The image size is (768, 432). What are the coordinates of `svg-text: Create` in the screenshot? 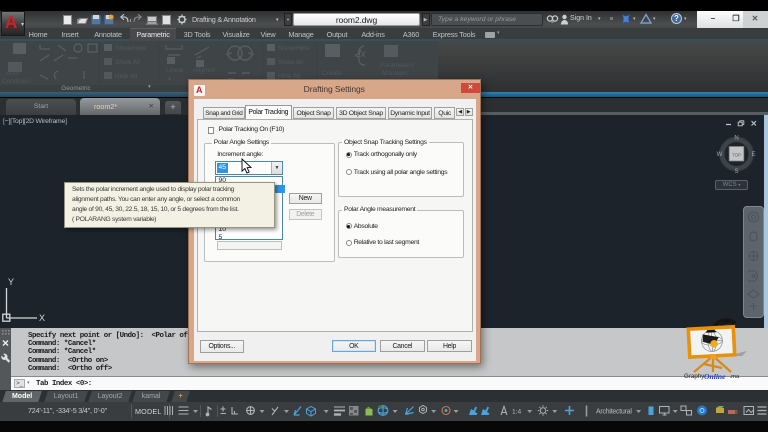 It's located at (332, 73).